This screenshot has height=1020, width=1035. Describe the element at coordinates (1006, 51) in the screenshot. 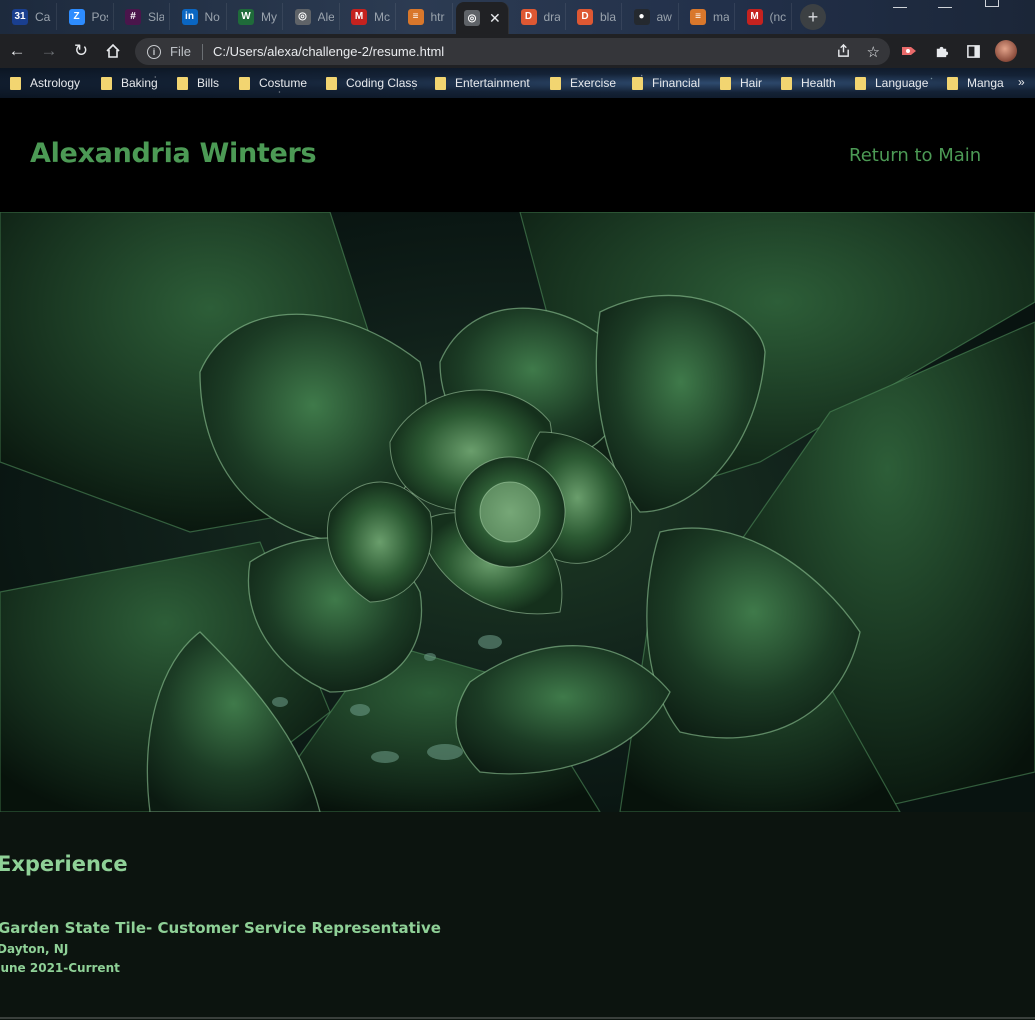

I see `profile-avatar` at that location.